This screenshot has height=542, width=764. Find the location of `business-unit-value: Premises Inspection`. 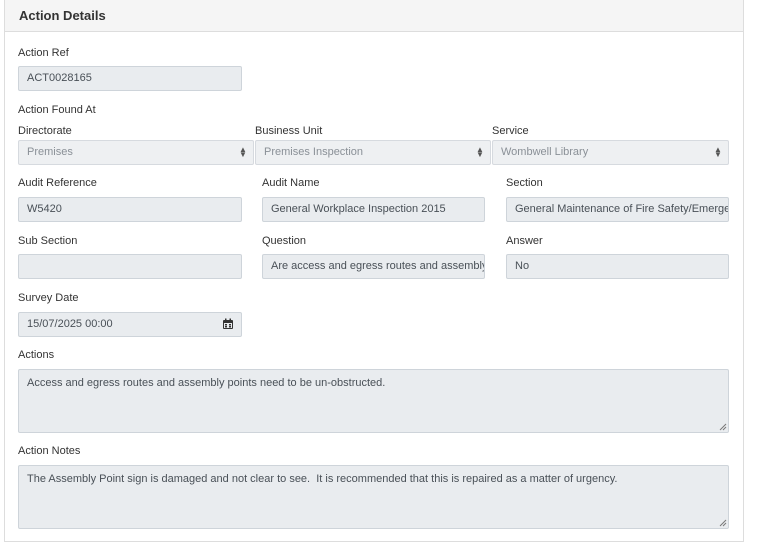

business-unit-value: Premises Inspection is located at coordinates (314, 152).